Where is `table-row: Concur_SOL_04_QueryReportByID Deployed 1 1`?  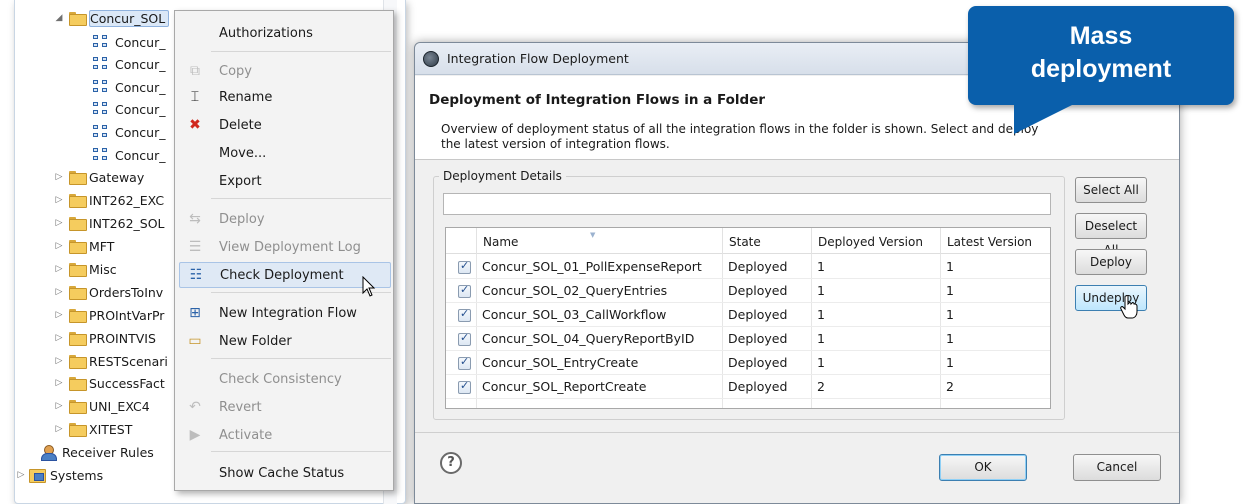 table-row: Concur_SOL_04_QueryReportByID Deployed 1 1 is located at coordinates (748, 339).